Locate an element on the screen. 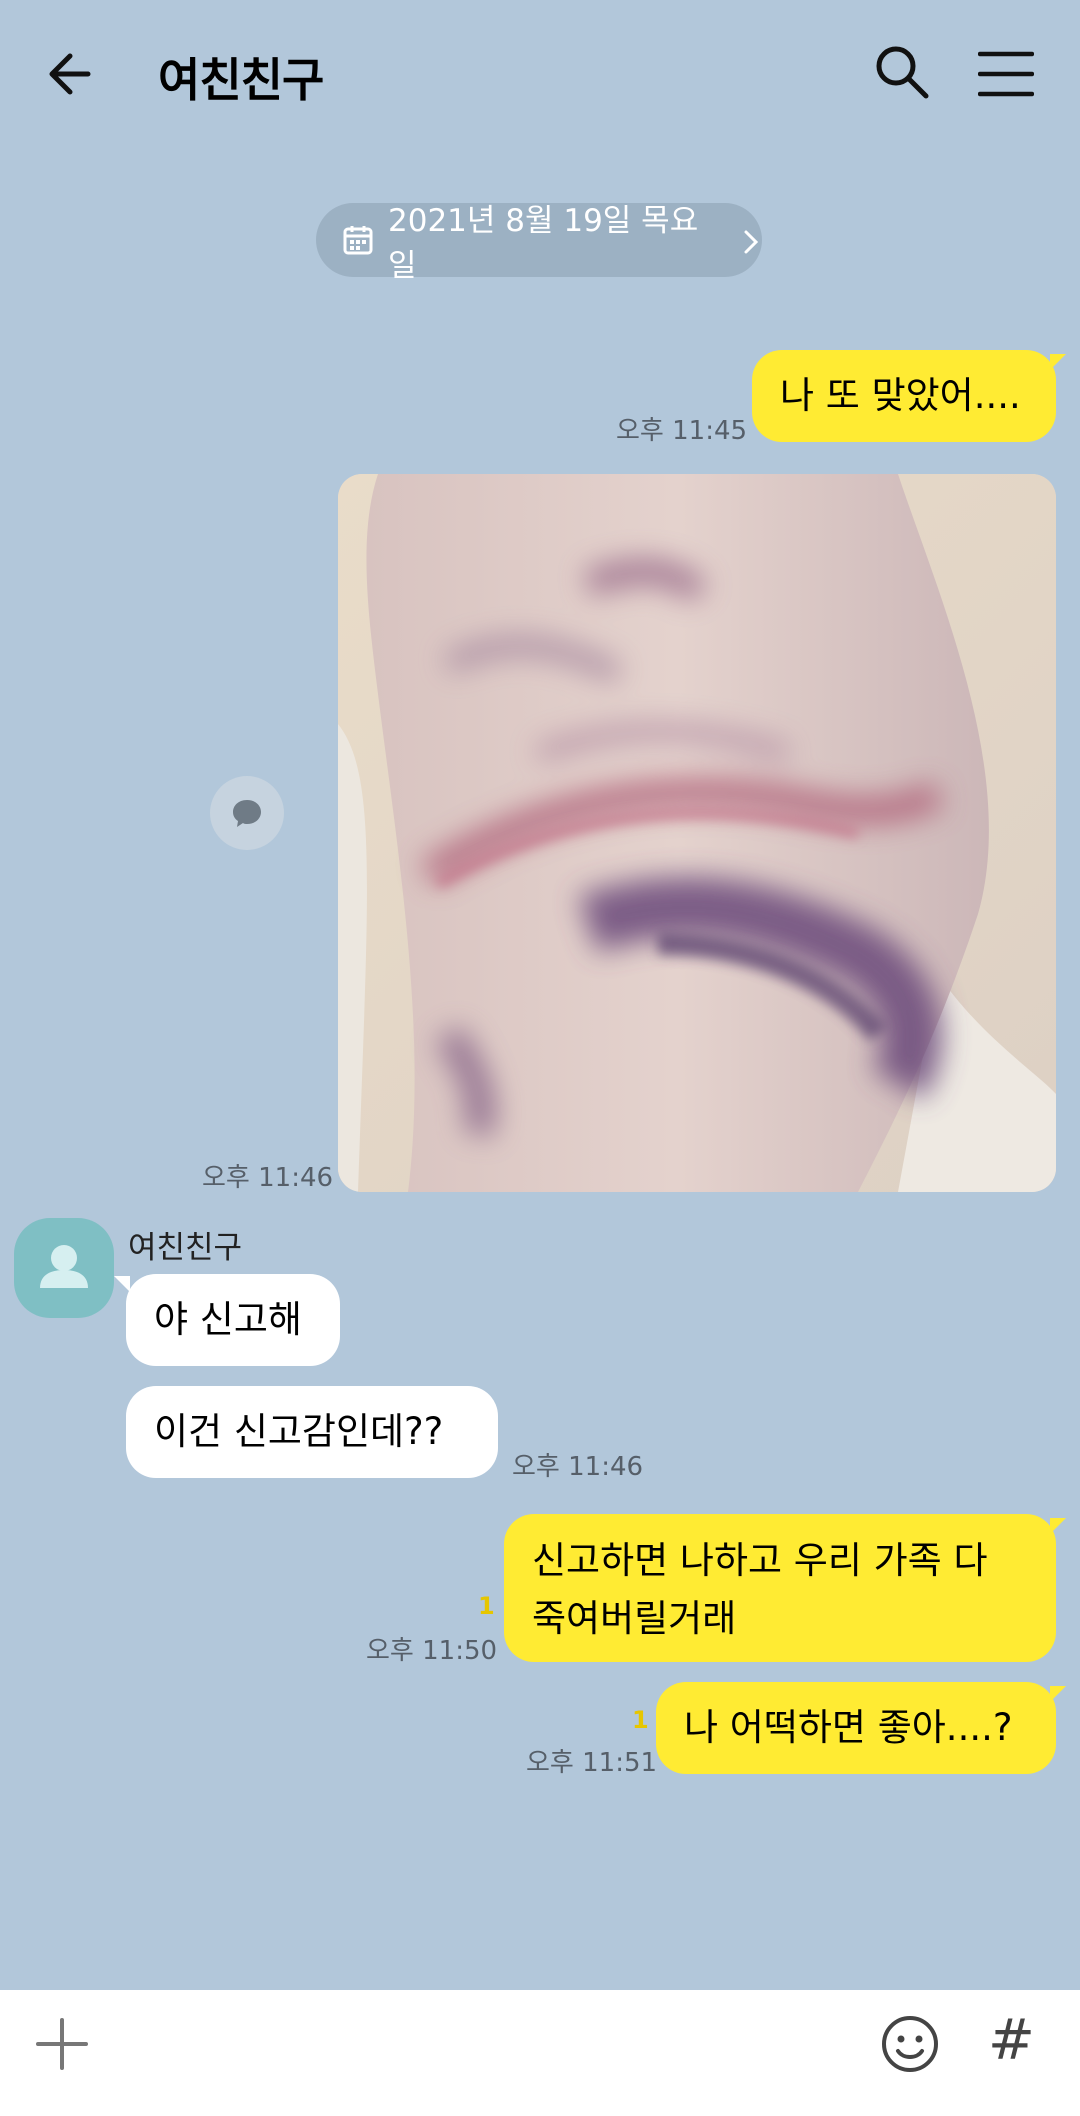  input-bar: # is located at coordinates (540, 2053).